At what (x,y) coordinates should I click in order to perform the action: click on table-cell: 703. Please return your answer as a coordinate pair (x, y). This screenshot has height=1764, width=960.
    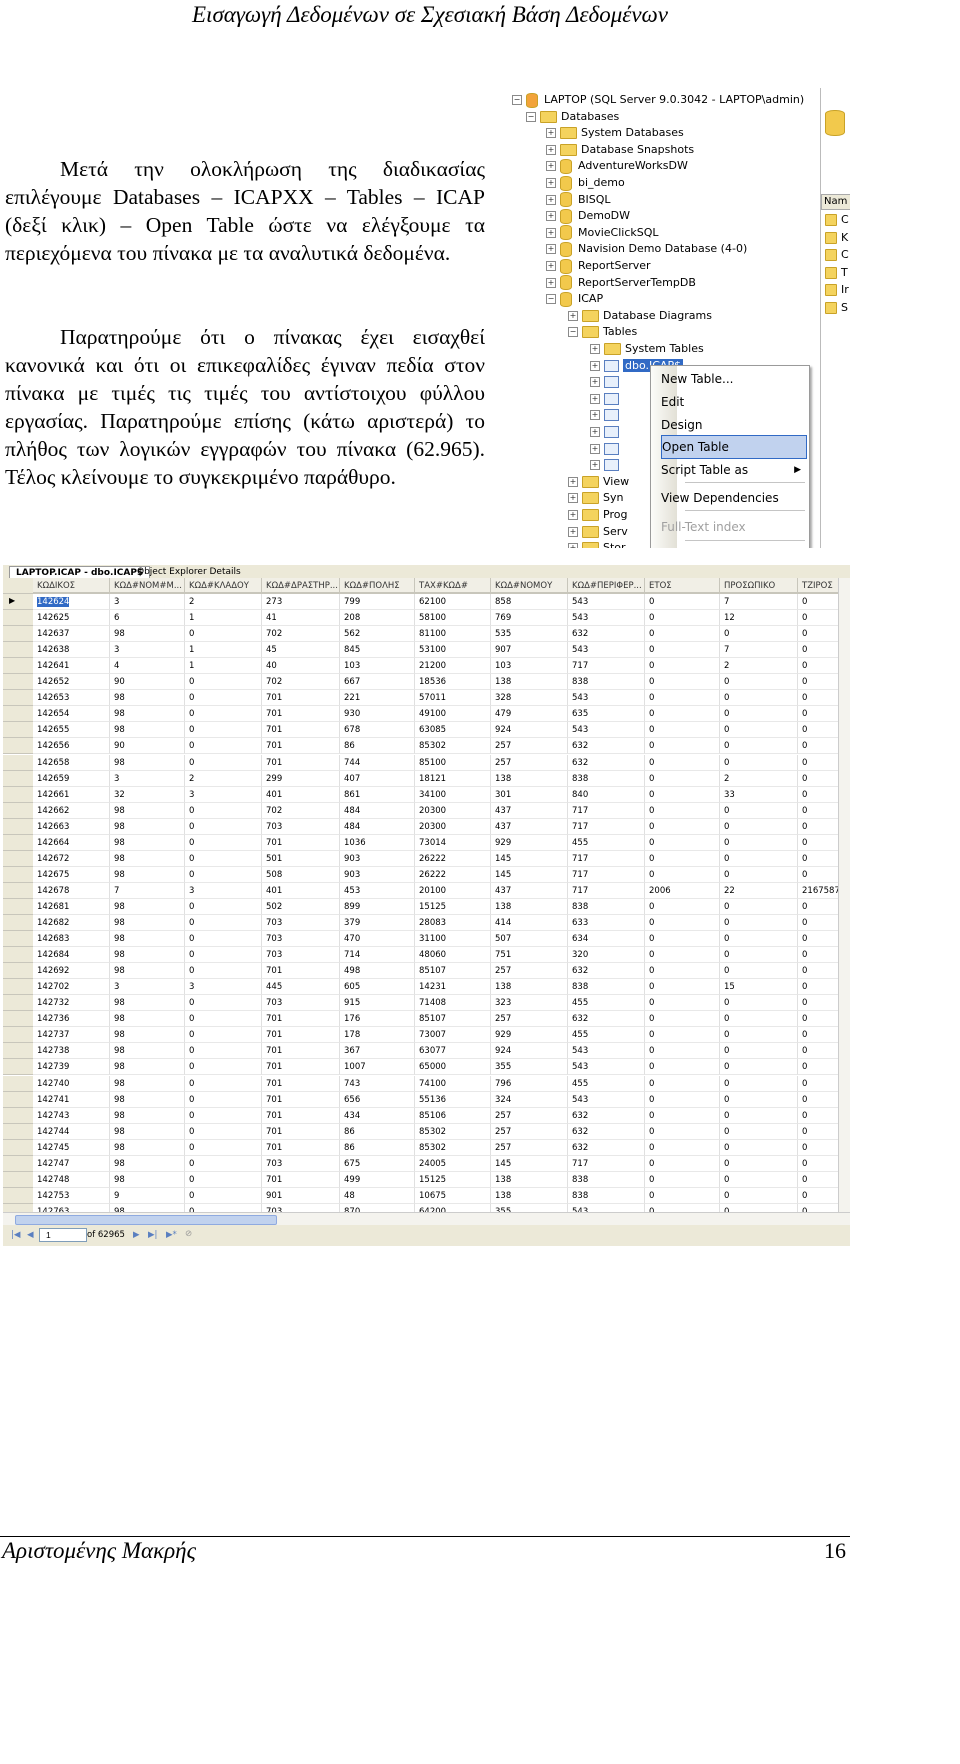
    Looking at the image, I should click on (301, 923).